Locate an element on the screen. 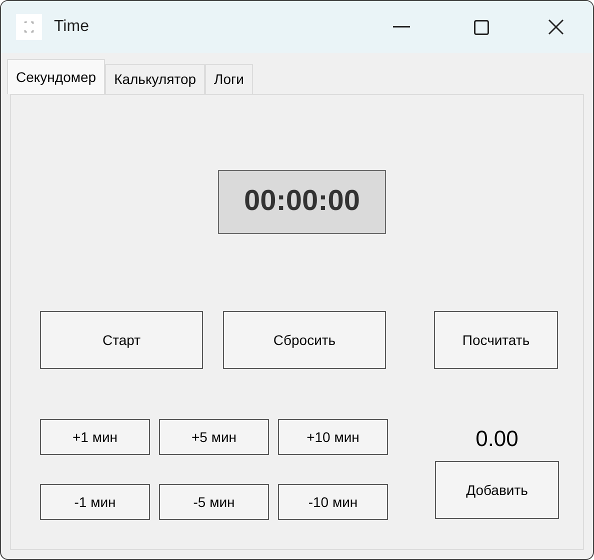 The width and height of the screenshot is (594, 560). time-adjust-button: -1 мин is located at coordinates (95, 502).